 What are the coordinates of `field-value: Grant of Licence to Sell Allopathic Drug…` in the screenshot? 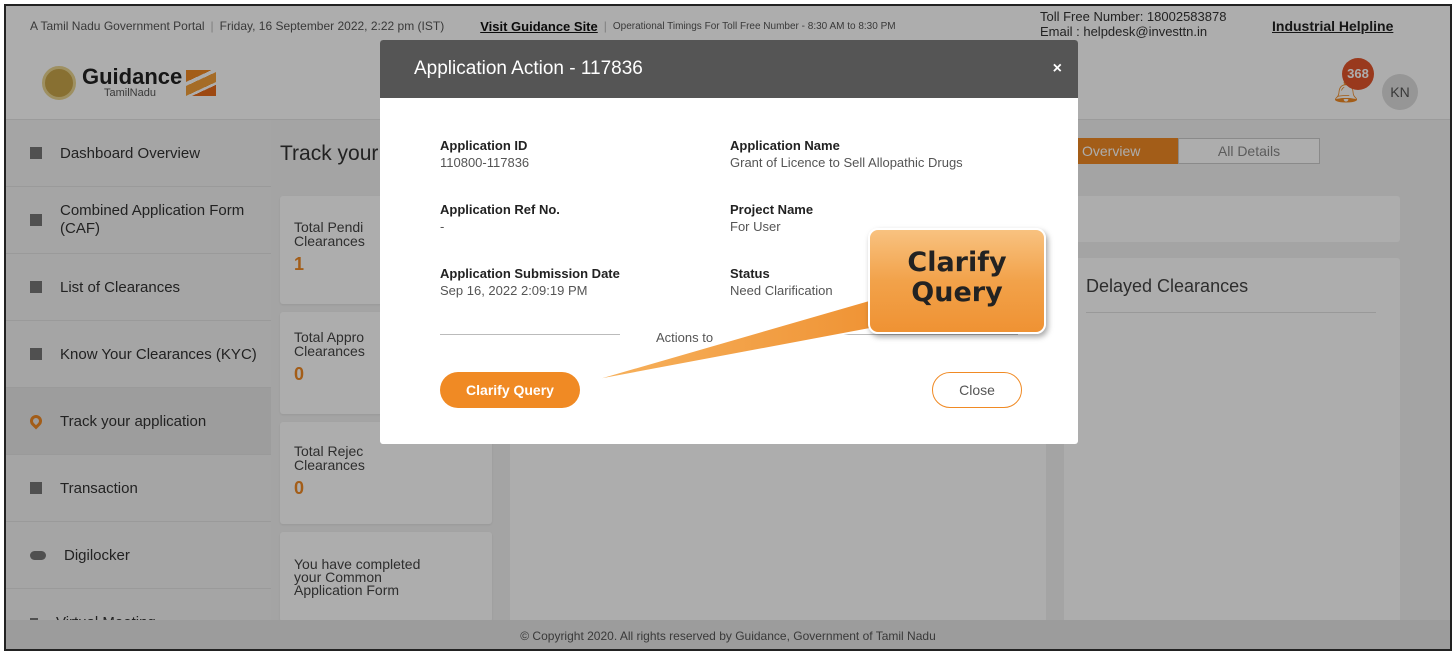 It's located at (846, 162).